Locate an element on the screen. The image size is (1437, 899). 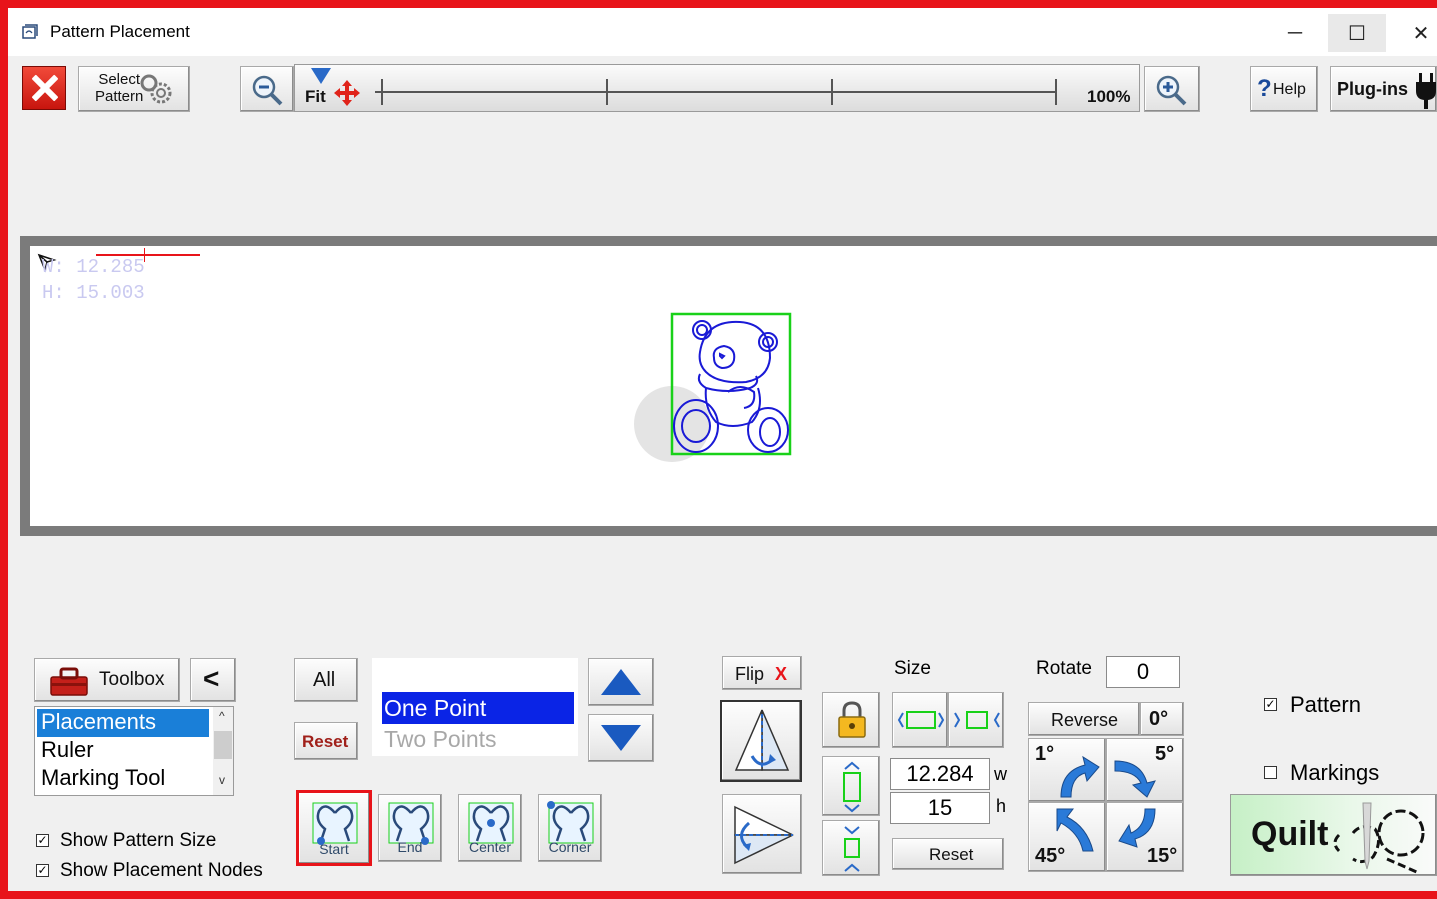
rotate-45-label: 45° is located at coordinates (1050, 856).